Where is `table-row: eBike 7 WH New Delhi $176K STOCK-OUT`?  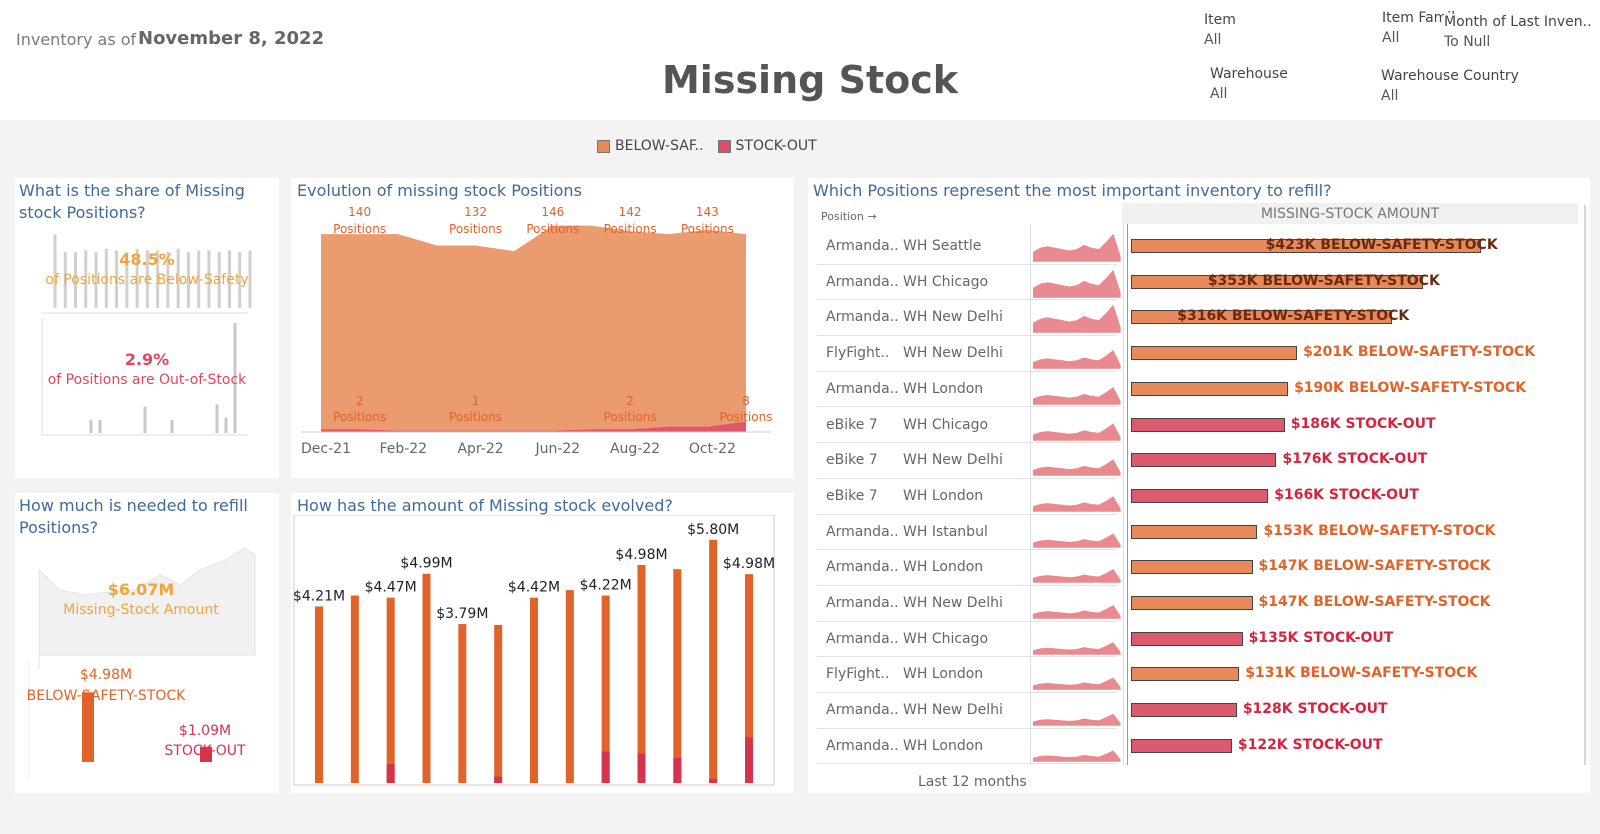
table-row: eBike 7 WH New Delhi $176K STOCK-OUT is located at coordinates (1202, 461).